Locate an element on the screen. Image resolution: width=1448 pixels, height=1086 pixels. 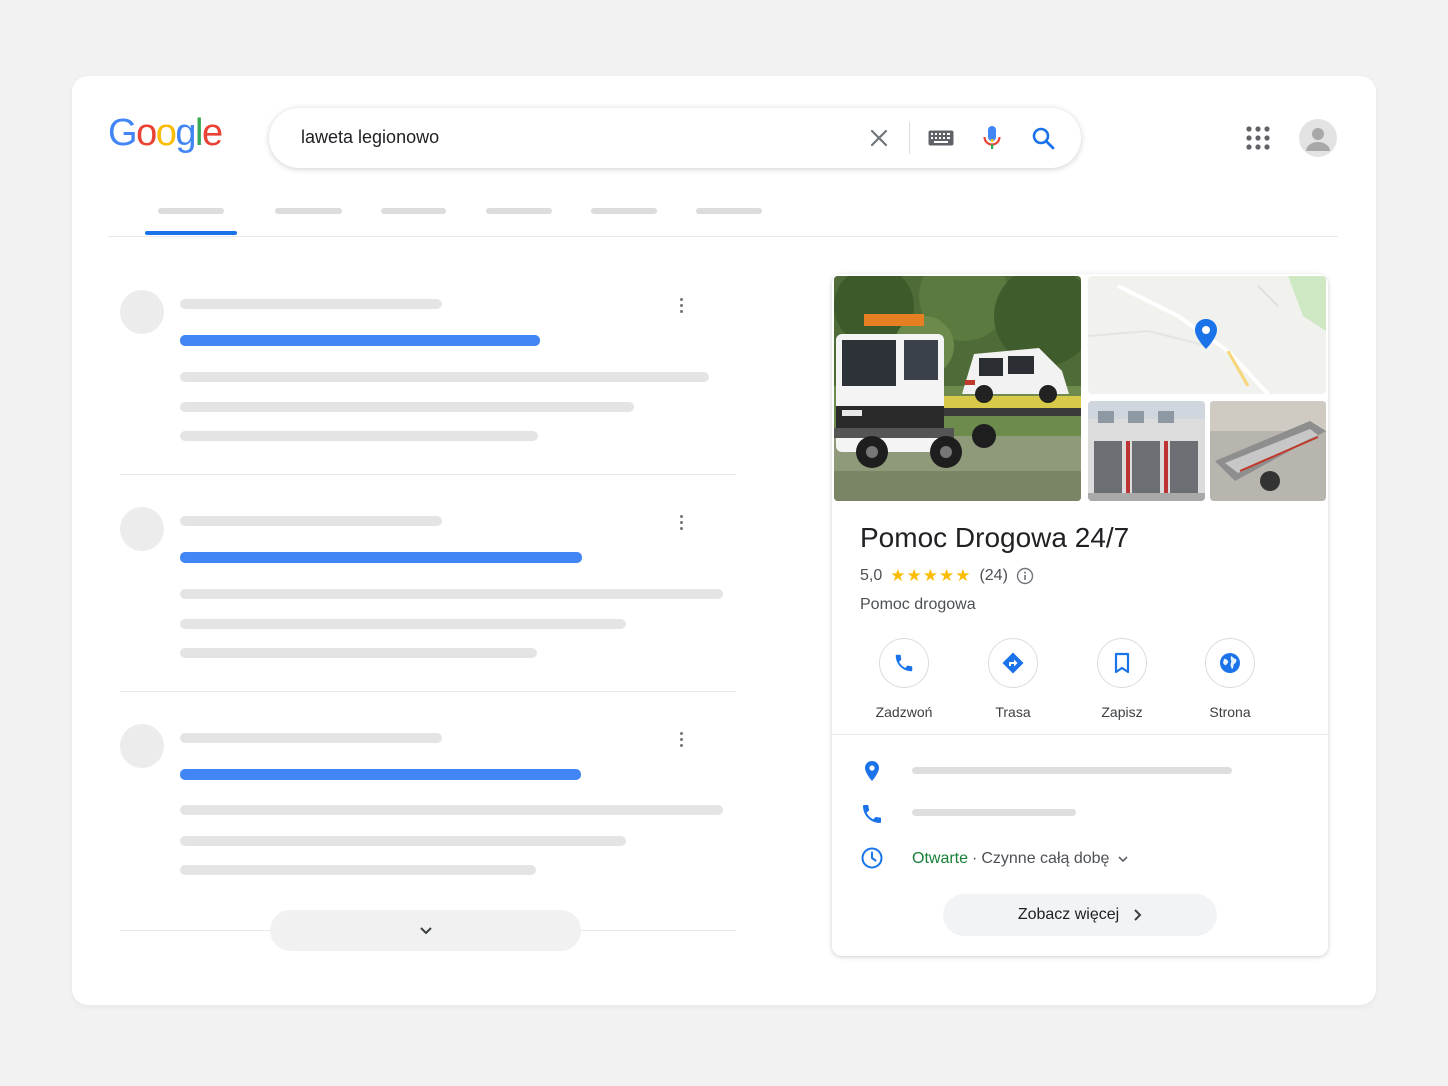
website-button: Strona is located at coordinates (1230, 679).